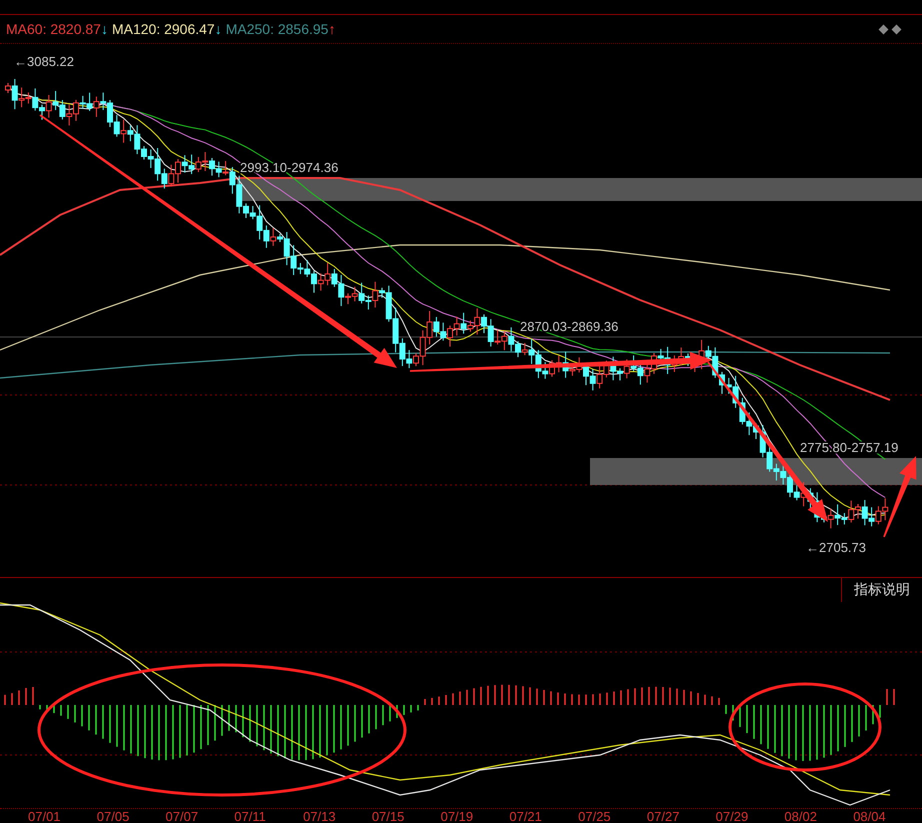 The height and width of the screenshot is (823, 922). What do you see at coordinates (53, 29) in the screenshot?
I see `legend-label: MA60: 2820.87` at bounding box center [53, 29].